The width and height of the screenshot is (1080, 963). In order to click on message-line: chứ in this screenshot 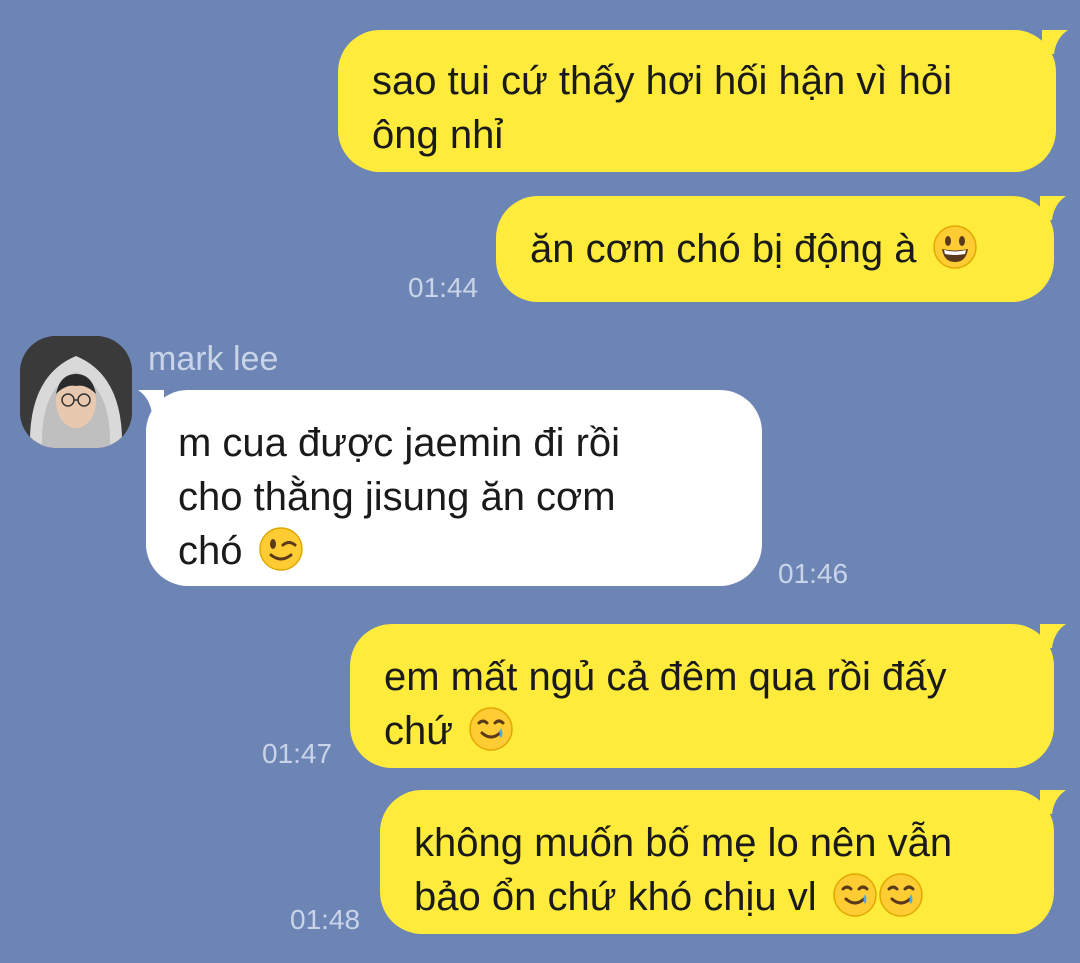, I will do `click(719, 731)`.